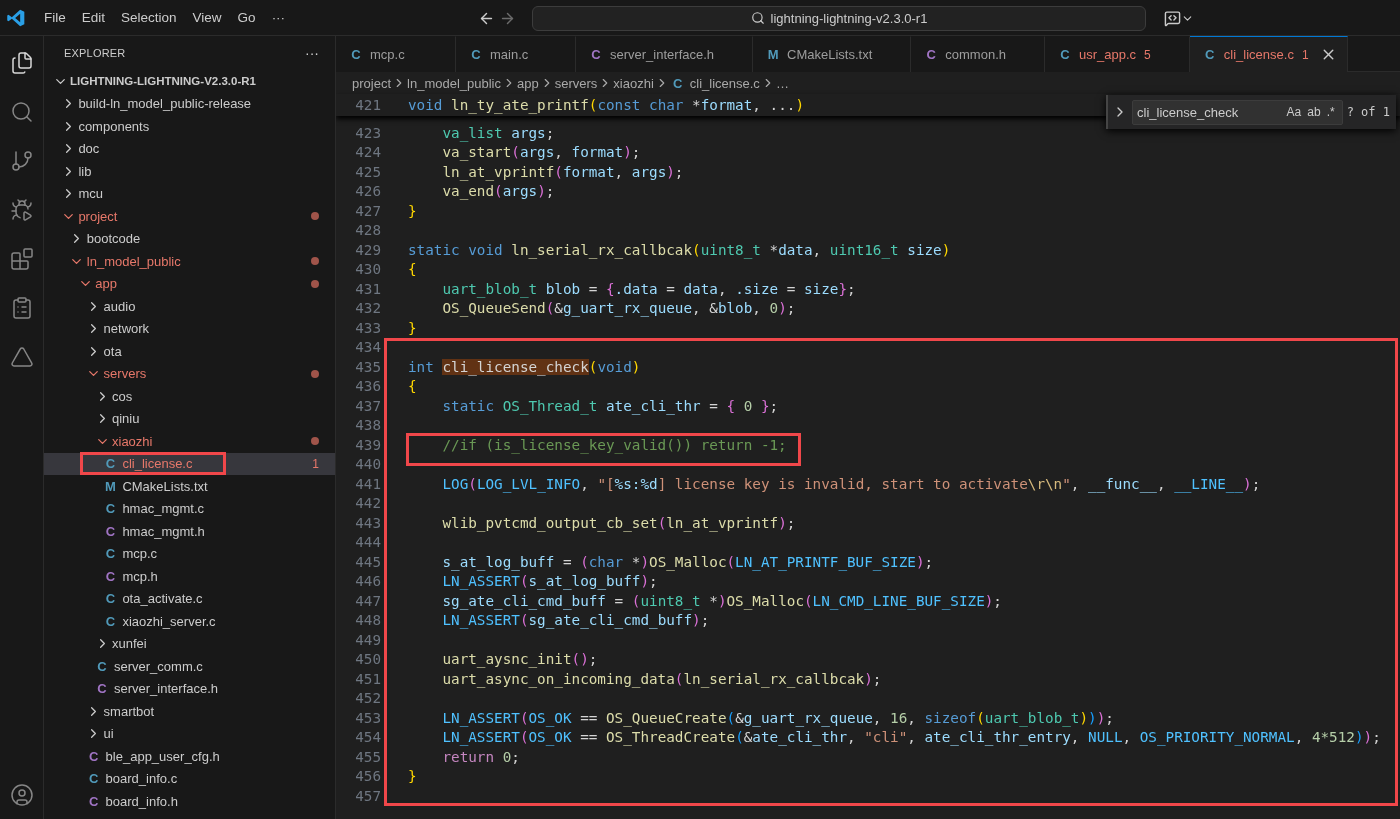 The width and height of the screenshot is (1400, 819). What do you see at coordinates (528, 83) in the screenshot?
I see `breadcrumb-item: app` at bounding box center [528, 83].